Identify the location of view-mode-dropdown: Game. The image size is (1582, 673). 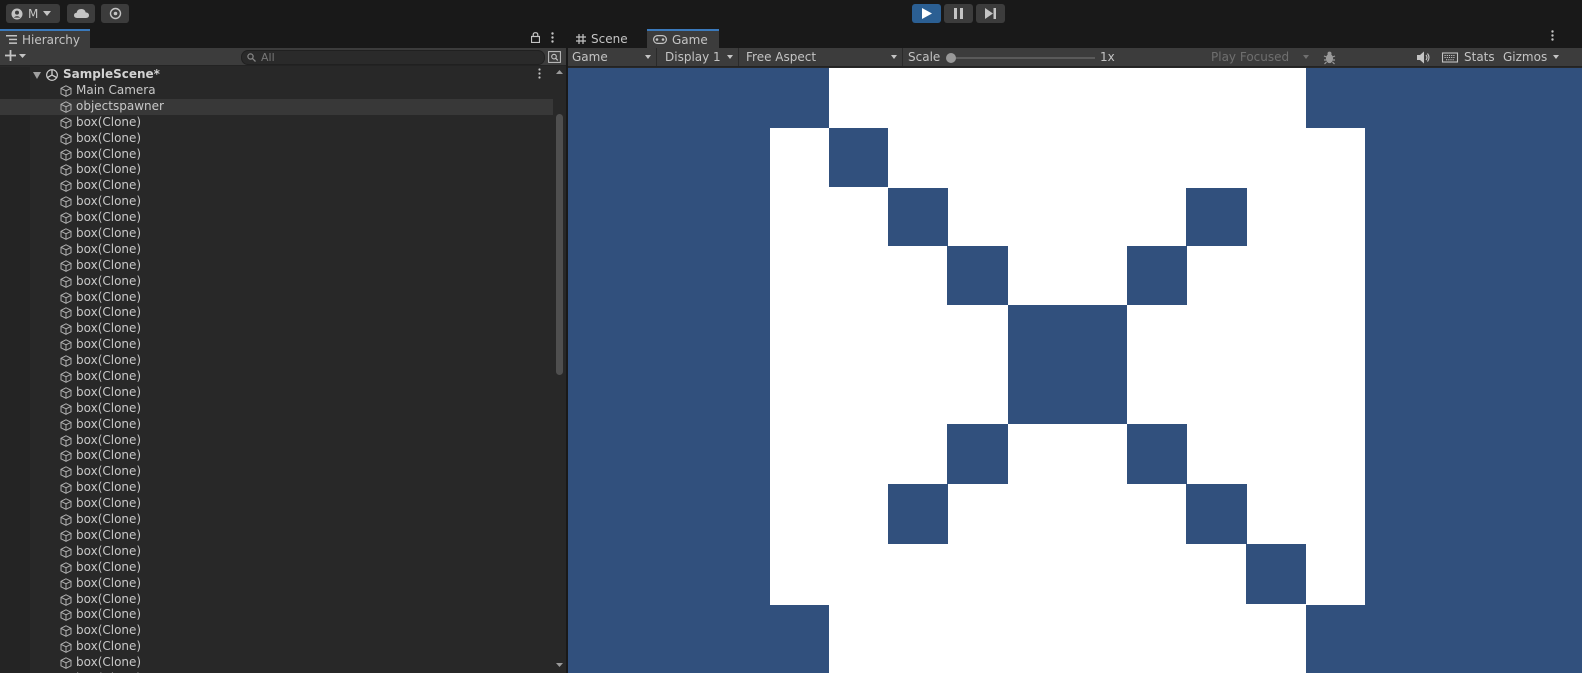
(612, 57).